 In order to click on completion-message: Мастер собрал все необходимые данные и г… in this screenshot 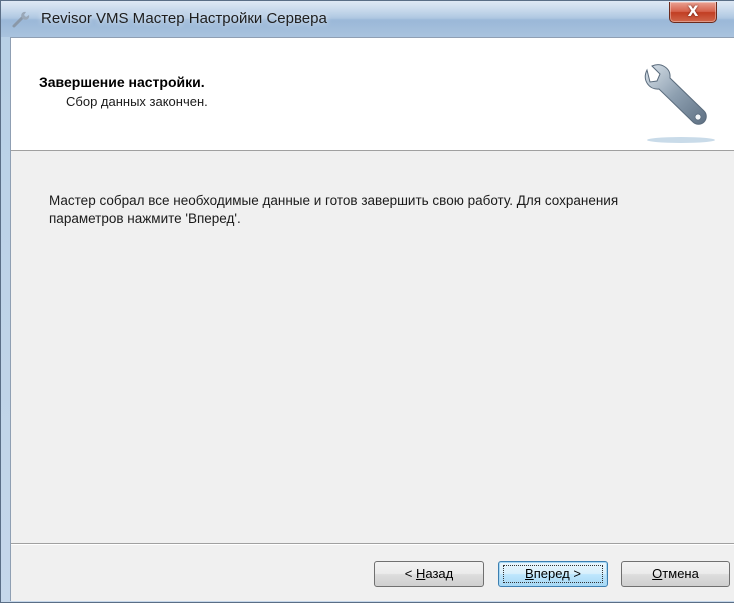, I will do `click(334, 209)`.